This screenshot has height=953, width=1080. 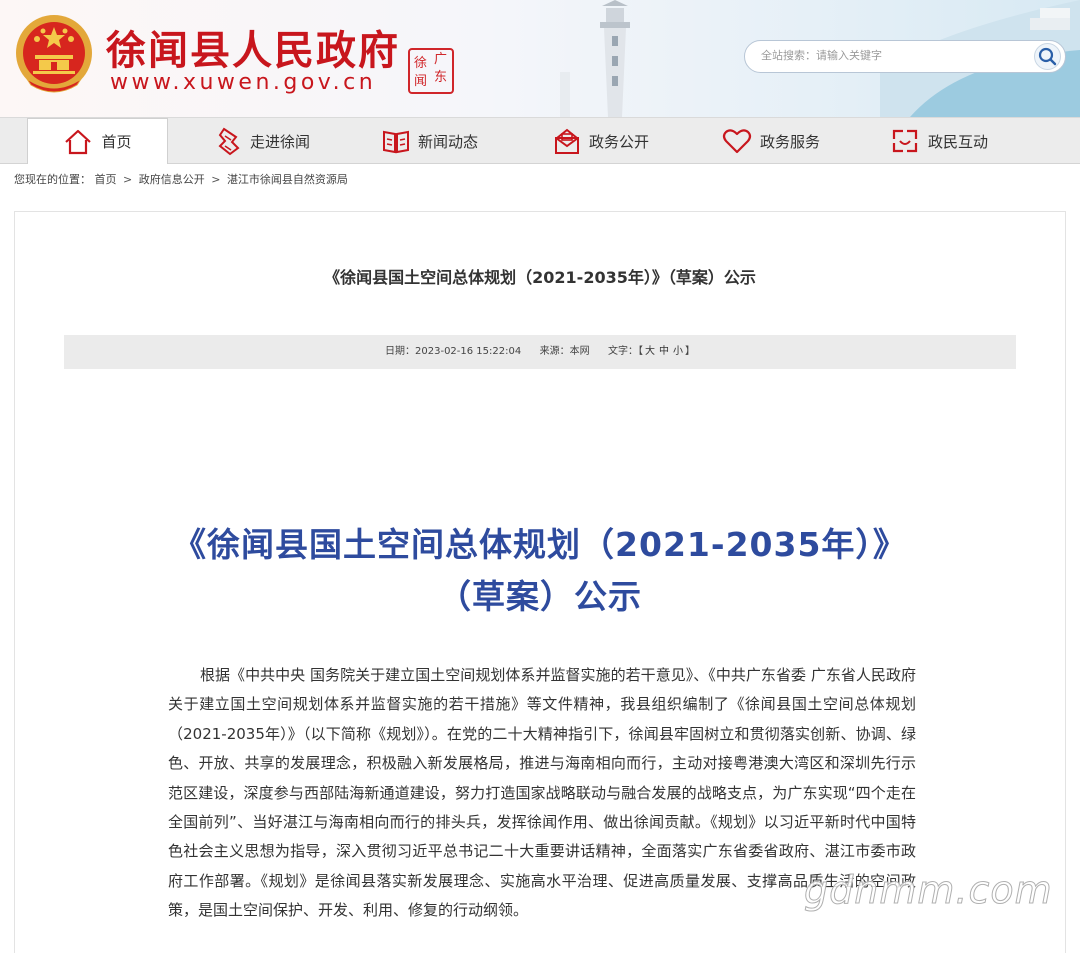 What do you see at coordinates (116, 142) in the screenshot?
I see `nav-item-label: 首页` at bounding box center [116, 142].